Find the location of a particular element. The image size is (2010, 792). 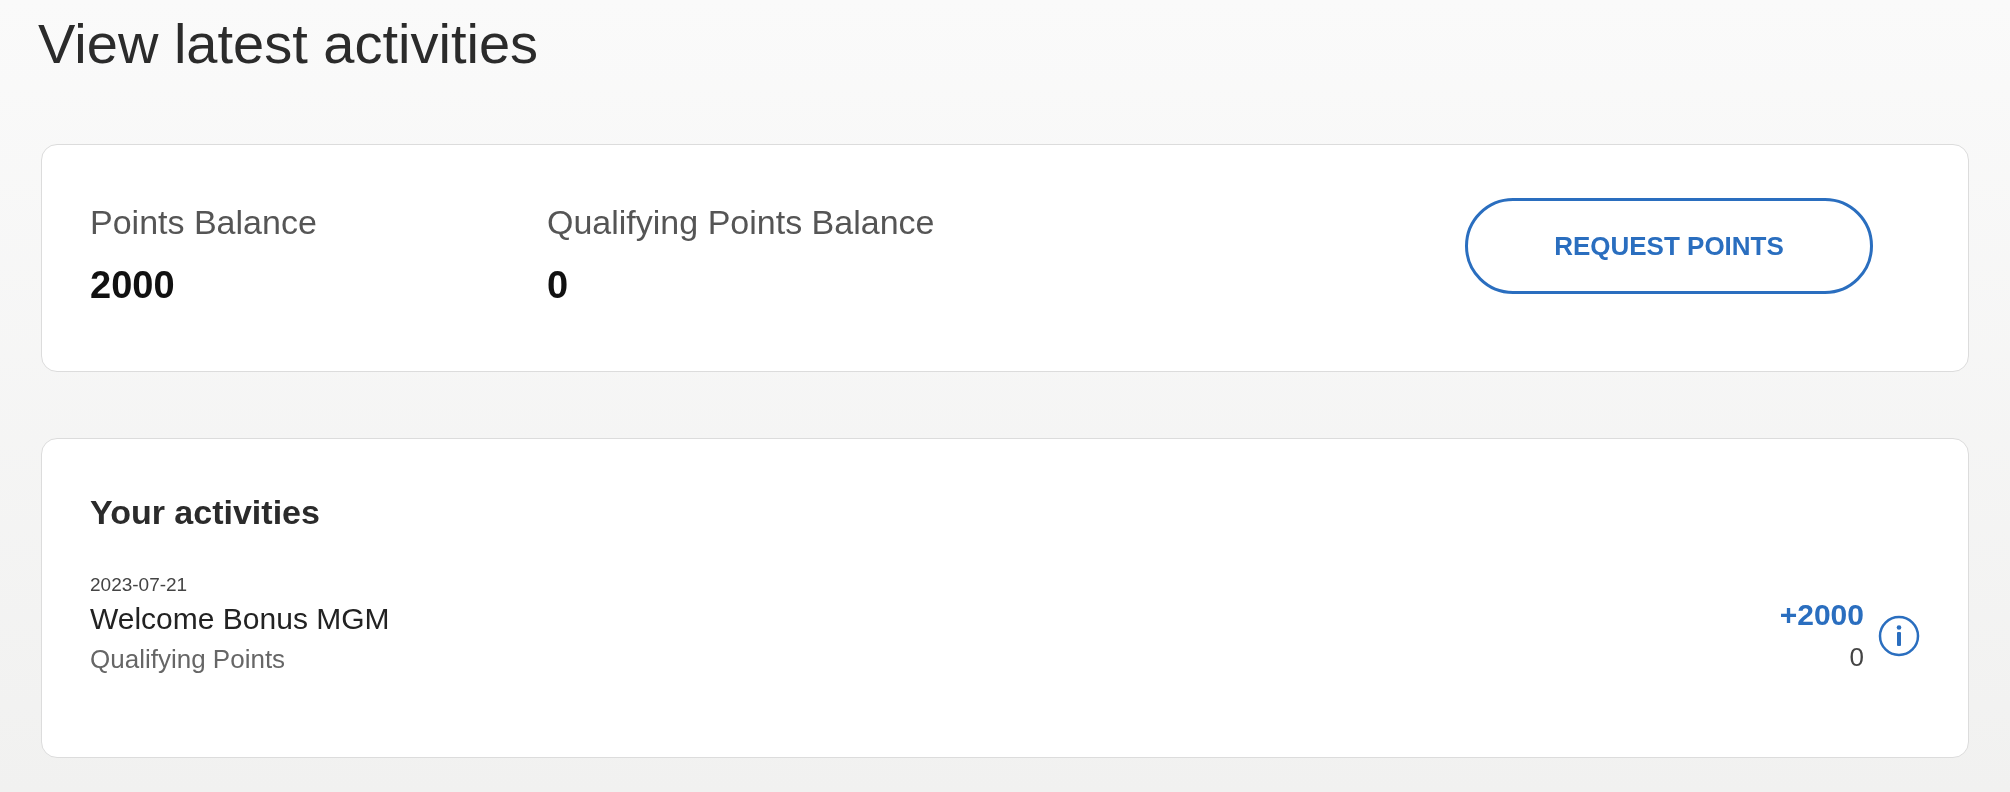

request-points-button: REQUEST POINTS is located at coordinates (1669, 246).